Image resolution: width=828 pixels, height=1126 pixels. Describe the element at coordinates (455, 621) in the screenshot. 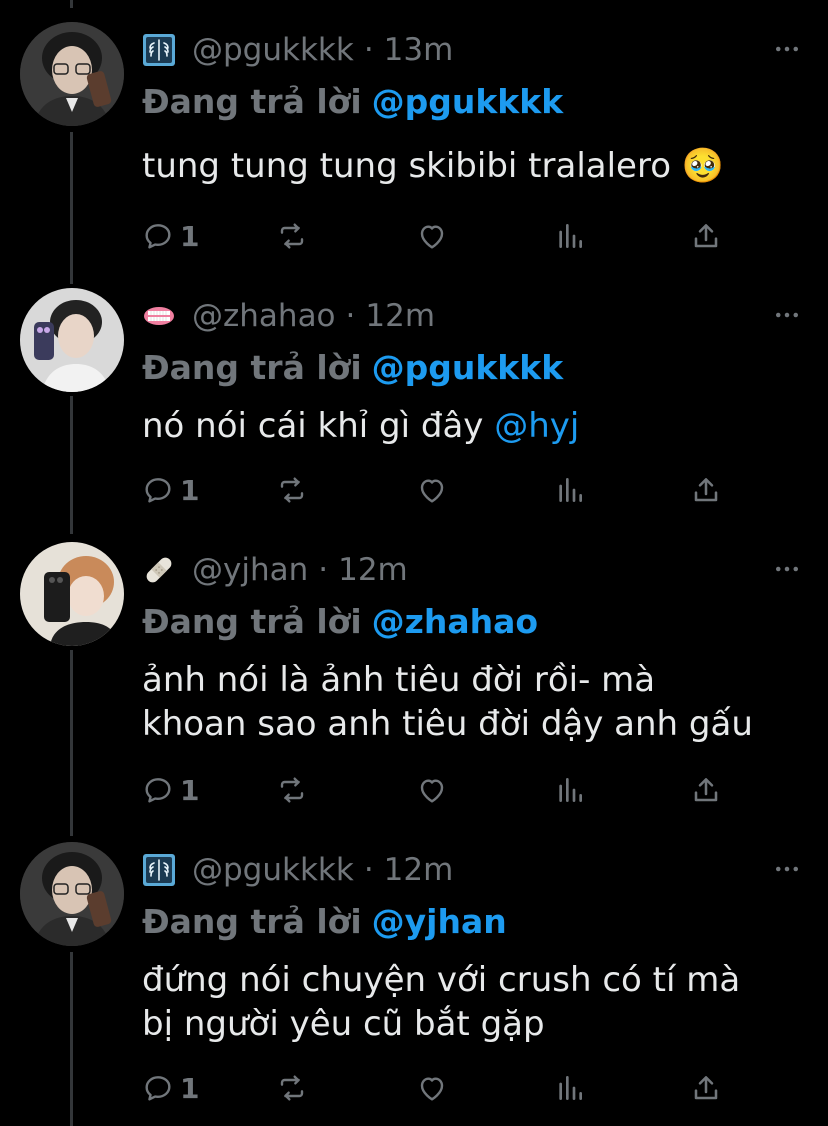

I see `replying-to-mention: @zhahao` at that location.